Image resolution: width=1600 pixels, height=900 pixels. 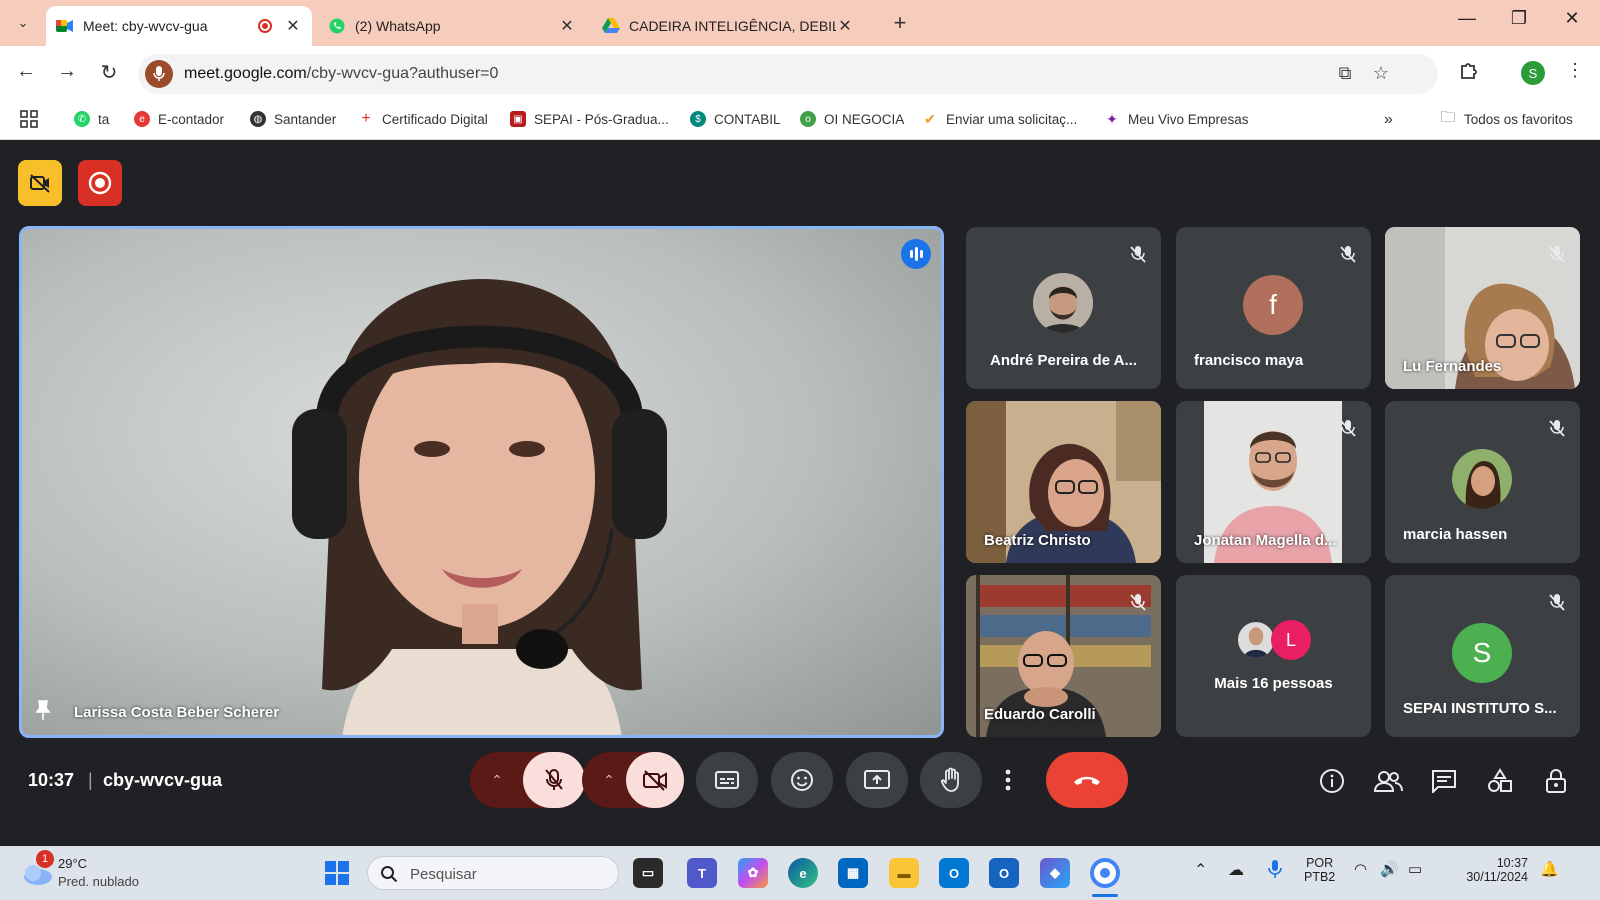 I want to click on people-icon, so click(x=1388, y=781).